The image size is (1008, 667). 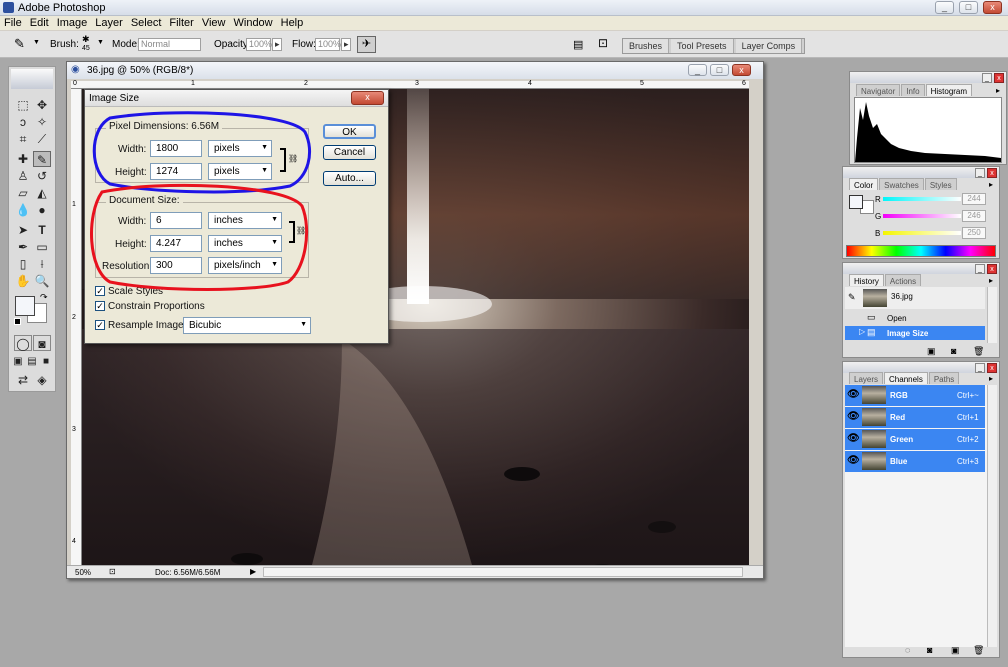 I want to click on pixel-width-unit-select: pixels, so click(x=240, y=148).